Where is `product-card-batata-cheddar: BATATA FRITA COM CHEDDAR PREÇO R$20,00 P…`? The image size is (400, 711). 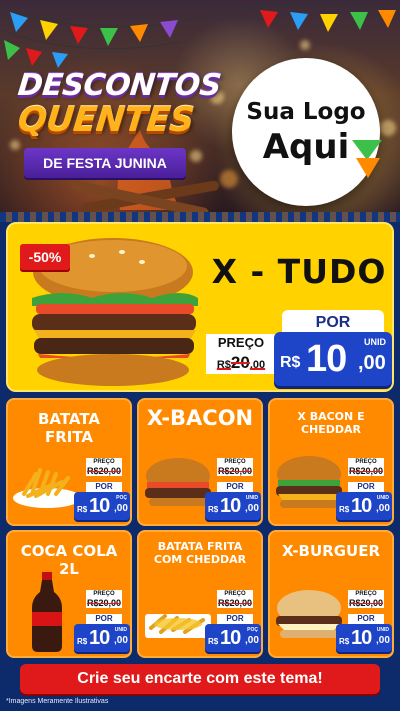
product-card-batata-cheddar: BATATA FRITA COM CHEDDAR PREÇO R$20,00 P… is located at coordinates (200, 594).